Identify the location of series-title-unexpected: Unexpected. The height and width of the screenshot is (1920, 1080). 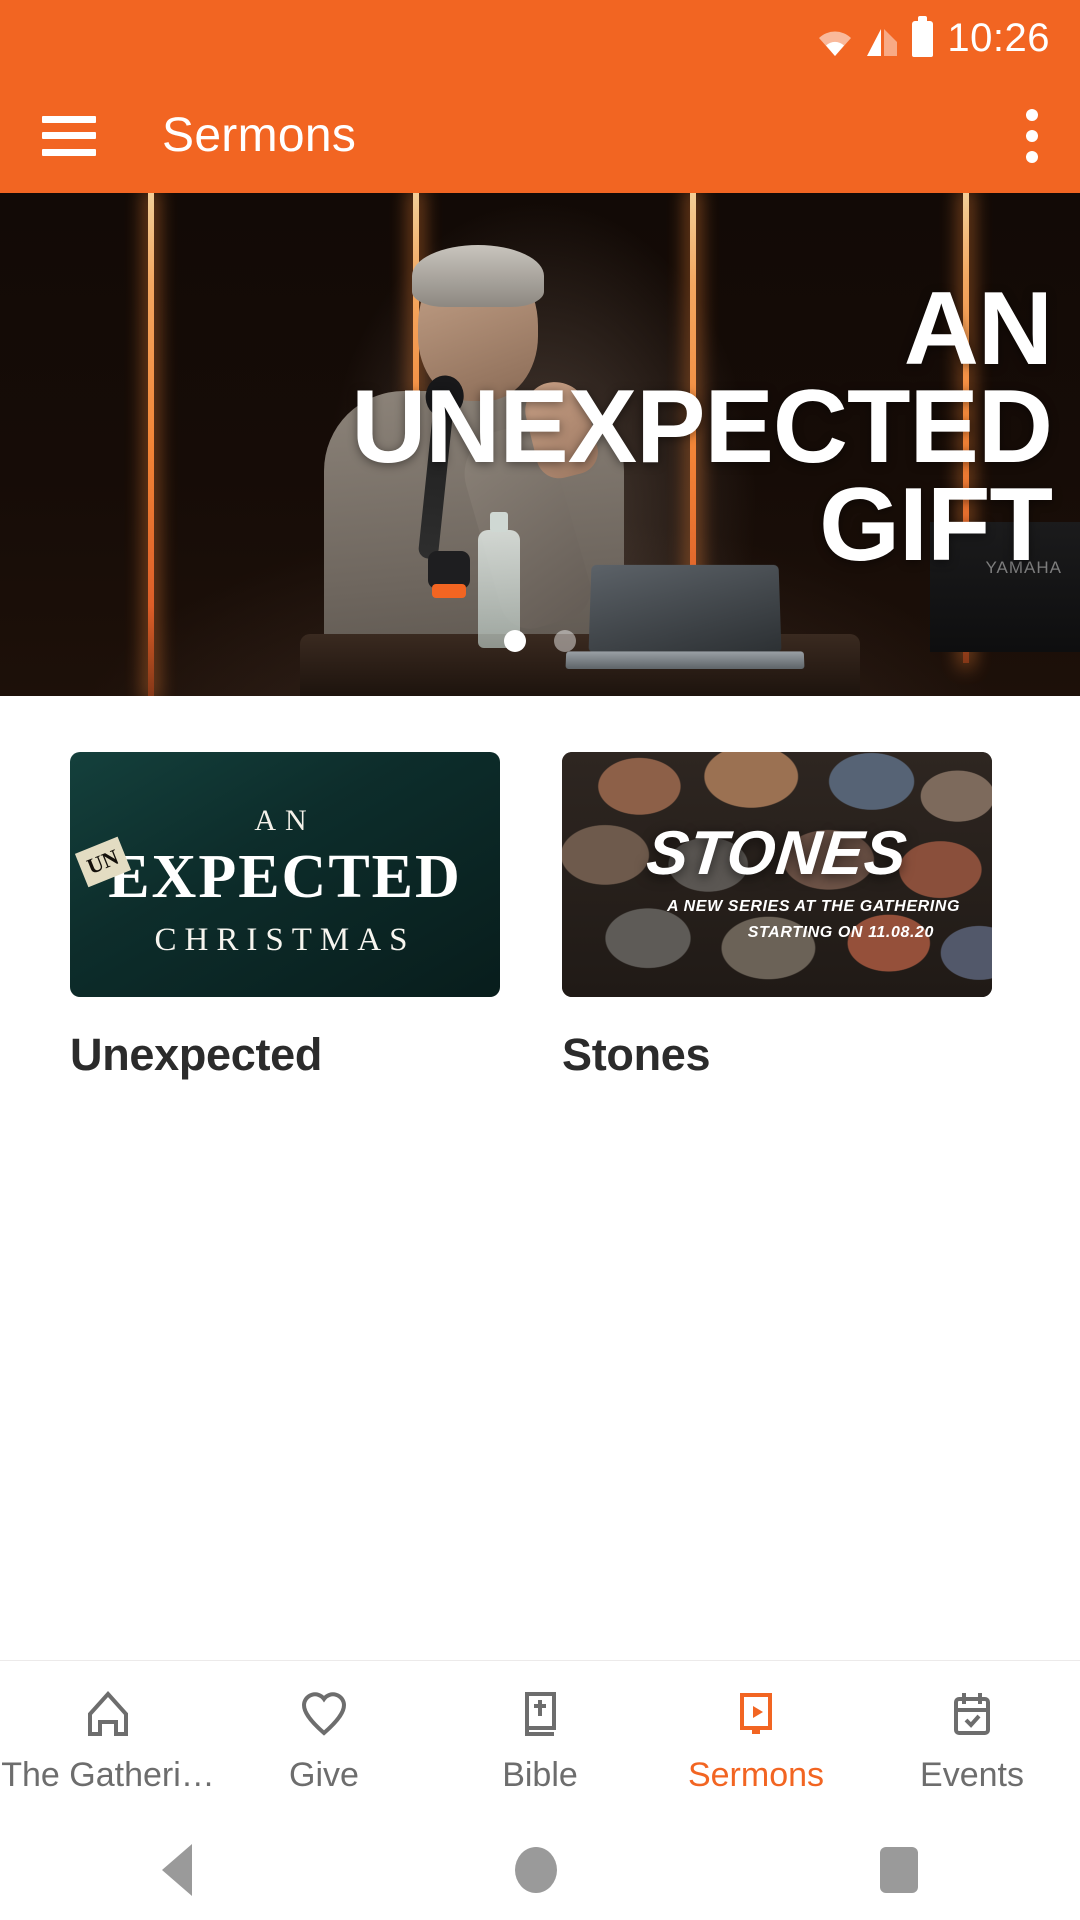
(196, 1054).